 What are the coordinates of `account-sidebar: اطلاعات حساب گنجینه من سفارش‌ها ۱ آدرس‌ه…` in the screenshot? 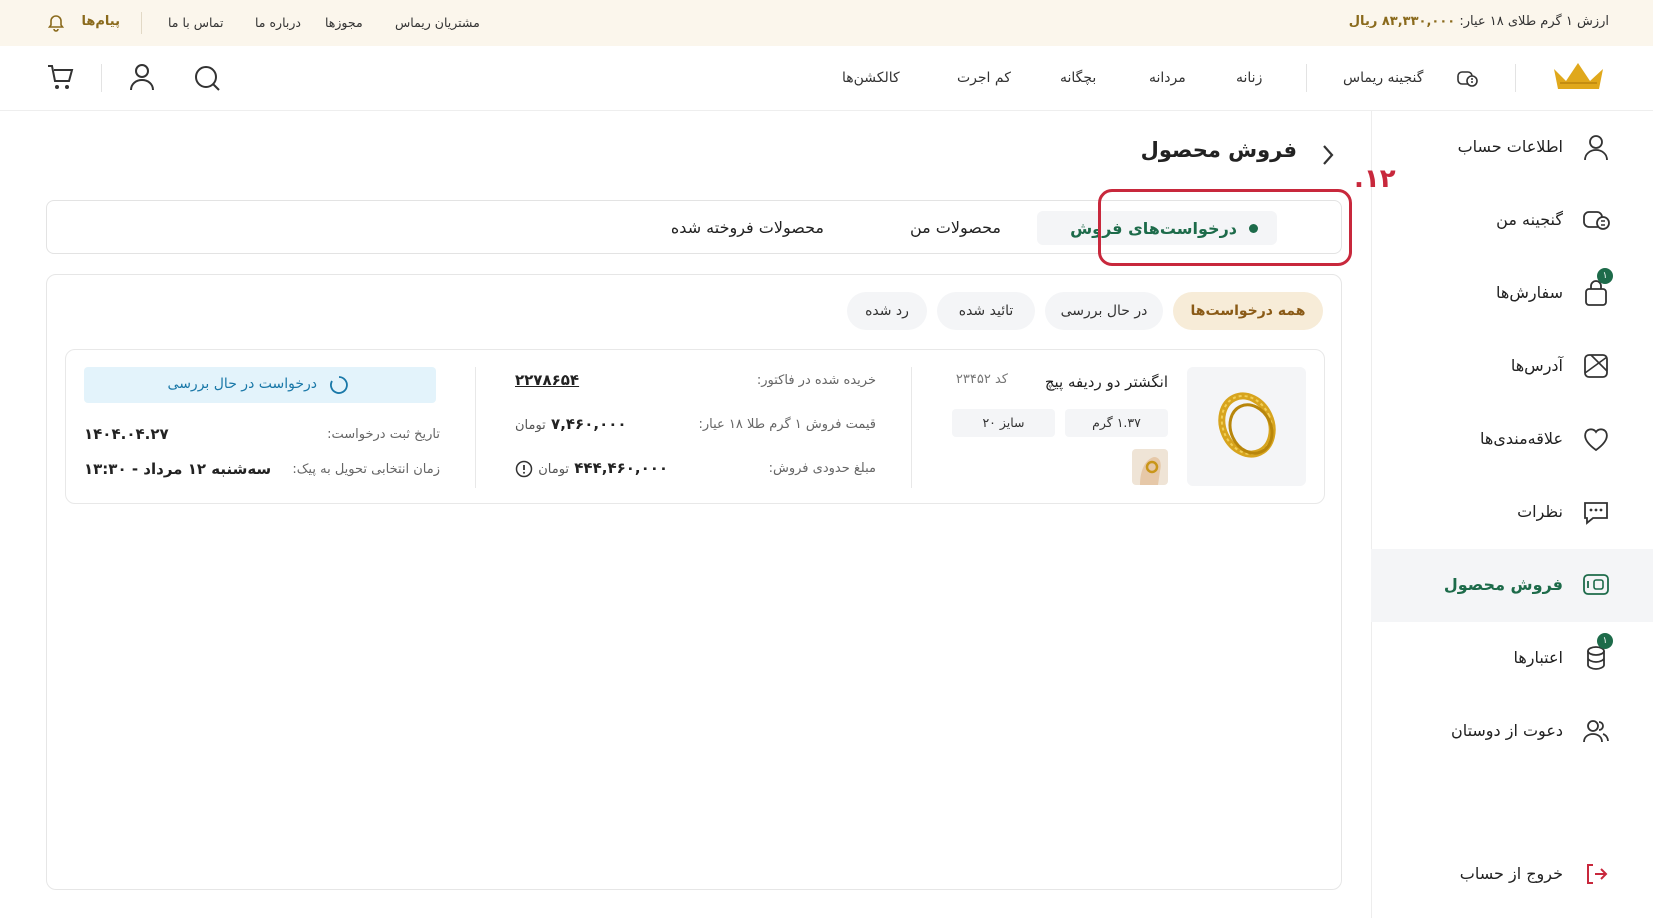 It's located at (1512, 514).